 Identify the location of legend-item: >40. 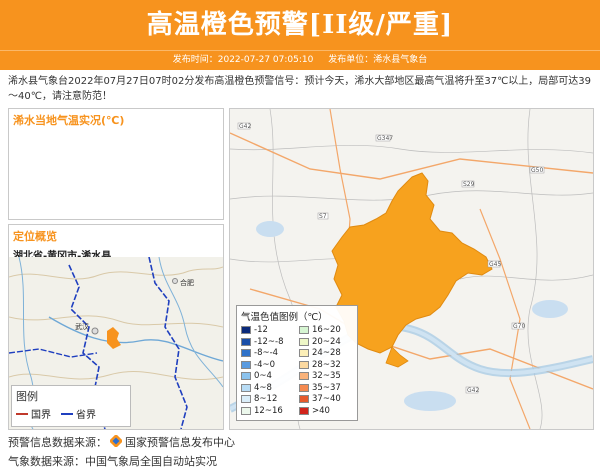
(326, 411).